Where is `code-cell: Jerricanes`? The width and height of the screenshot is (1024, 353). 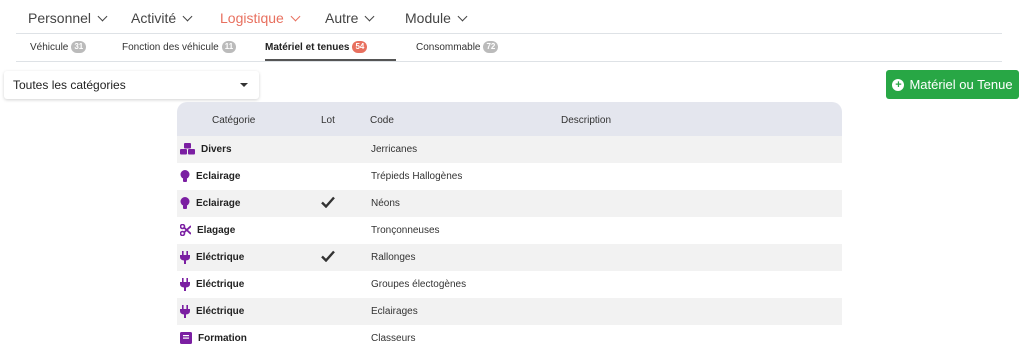
code-cell: Jerricanes is located at coordinates (394, 149).